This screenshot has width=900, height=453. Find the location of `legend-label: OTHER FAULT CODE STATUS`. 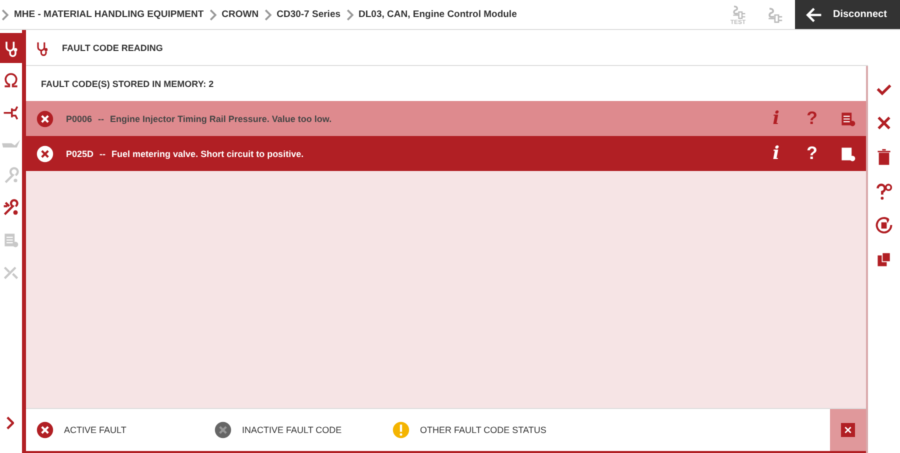

legend-label: OTHER FAULT CODE STATUS is located at coordinates (483, 430).